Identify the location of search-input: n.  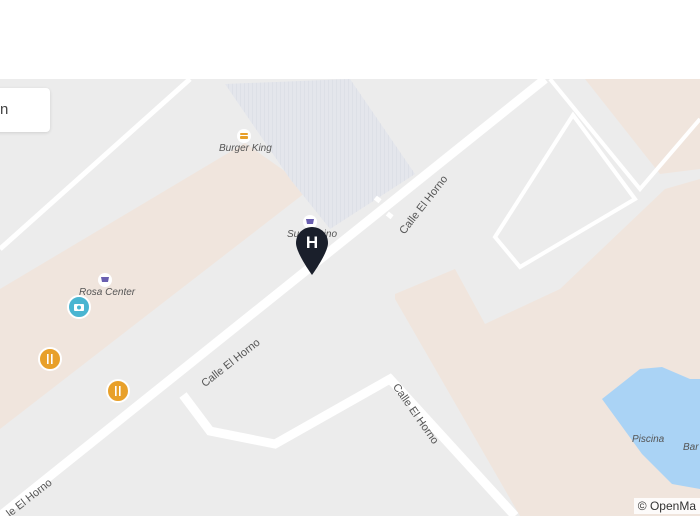
(25, 110).